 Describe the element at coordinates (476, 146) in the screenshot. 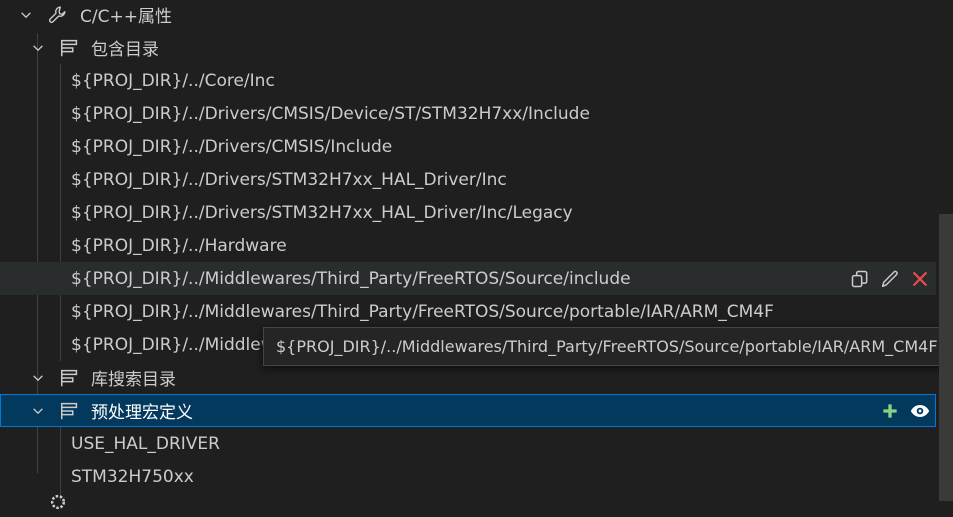

I see `include-dir-item: ${PROJ_DIR}/../Drivers/CMSIS/Include` at that location.